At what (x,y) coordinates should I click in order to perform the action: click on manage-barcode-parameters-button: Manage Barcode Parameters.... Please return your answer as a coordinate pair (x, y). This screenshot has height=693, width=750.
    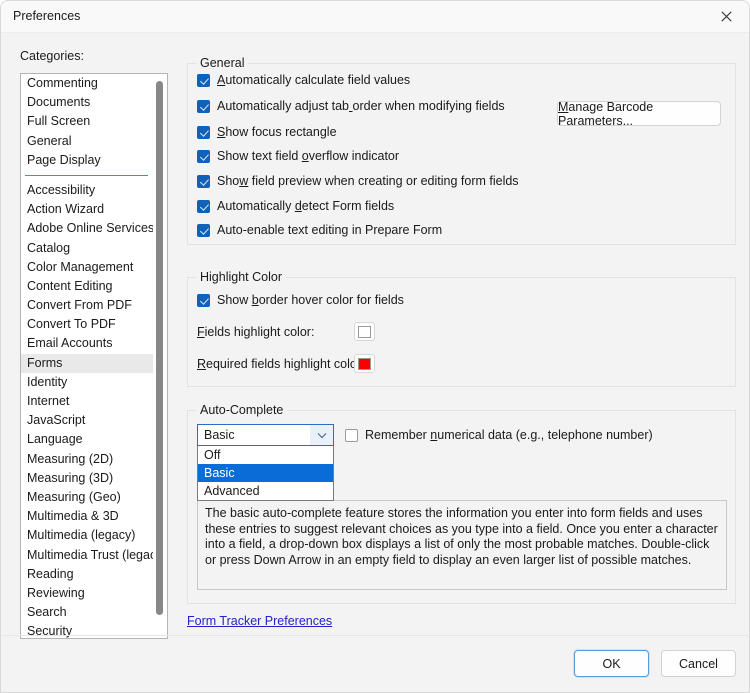
    Looking at the image, I should click on (639, 114).